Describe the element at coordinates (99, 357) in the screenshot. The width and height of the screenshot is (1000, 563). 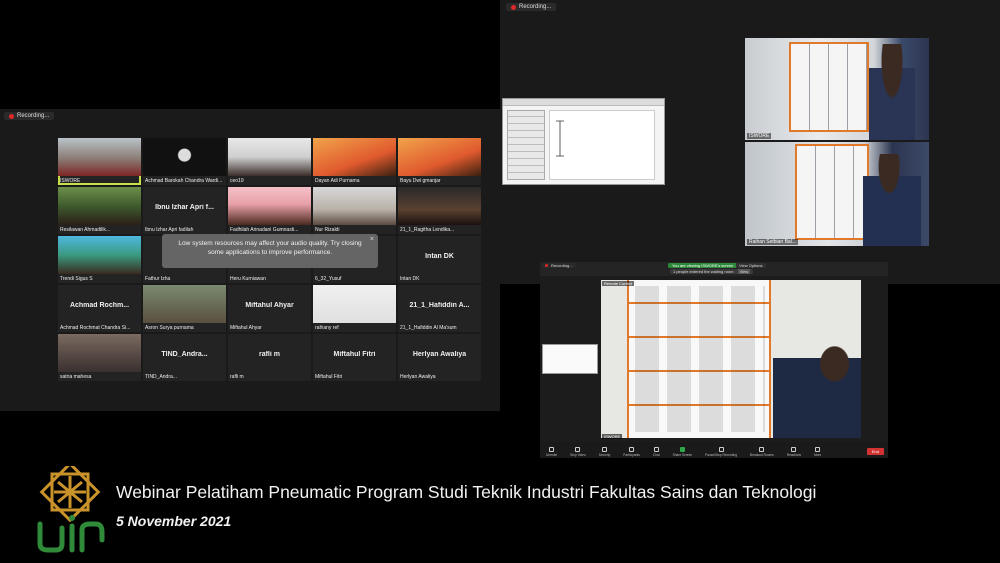
I see `participant-tile: satria mahesa` at that location.